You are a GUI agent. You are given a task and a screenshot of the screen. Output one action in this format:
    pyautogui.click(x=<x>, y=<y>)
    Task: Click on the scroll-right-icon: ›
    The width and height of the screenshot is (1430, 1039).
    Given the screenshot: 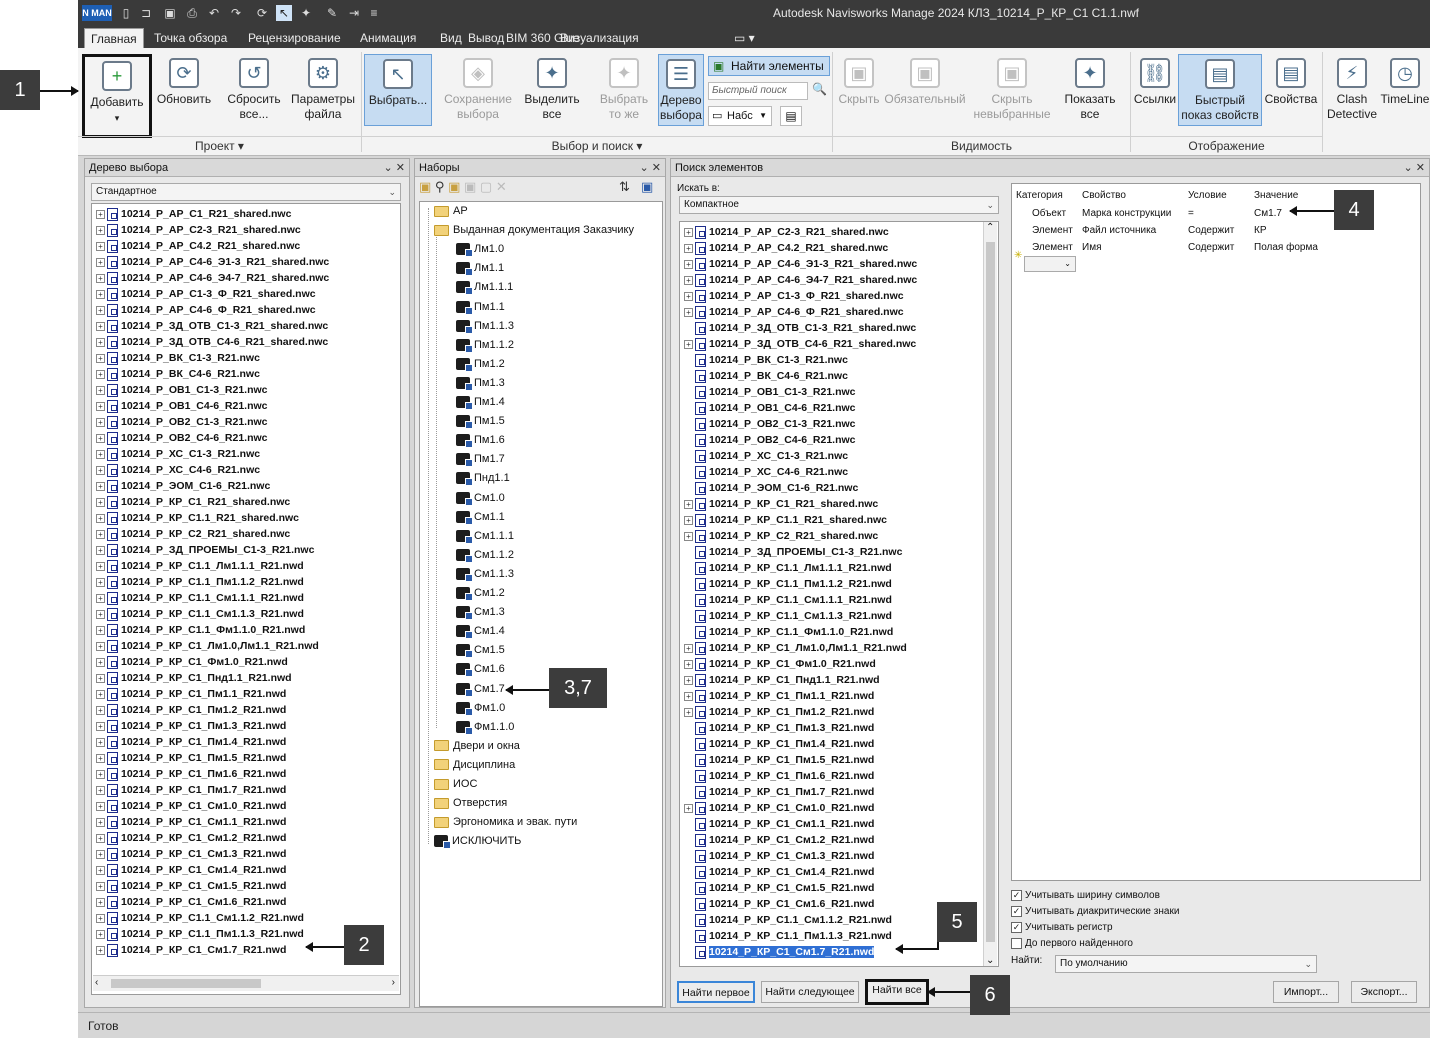 What is the action you would take?
    pyautogui.click(x=393, y=982)
    